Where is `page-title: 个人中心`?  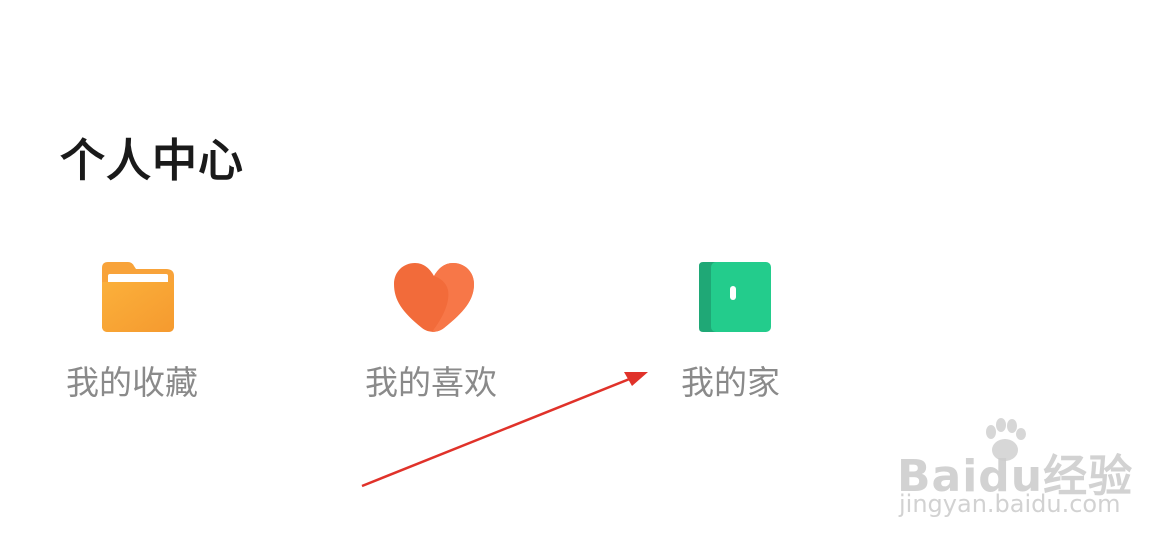
page-title: 个人中心 is located at coordinates (152, 160).